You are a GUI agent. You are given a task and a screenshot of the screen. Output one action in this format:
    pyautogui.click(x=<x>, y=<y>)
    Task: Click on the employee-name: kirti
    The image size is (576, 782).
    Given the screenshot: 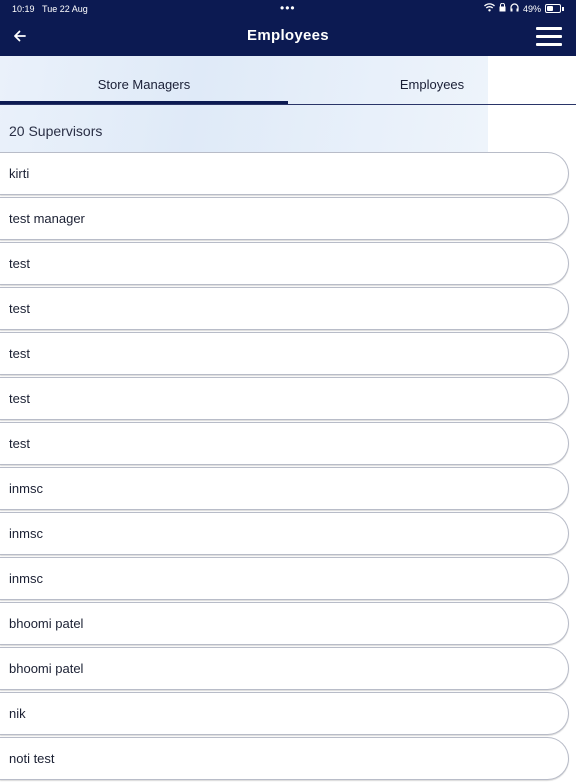 What is the action you would take?
    pyautogui.click(x=19, y=173)
    